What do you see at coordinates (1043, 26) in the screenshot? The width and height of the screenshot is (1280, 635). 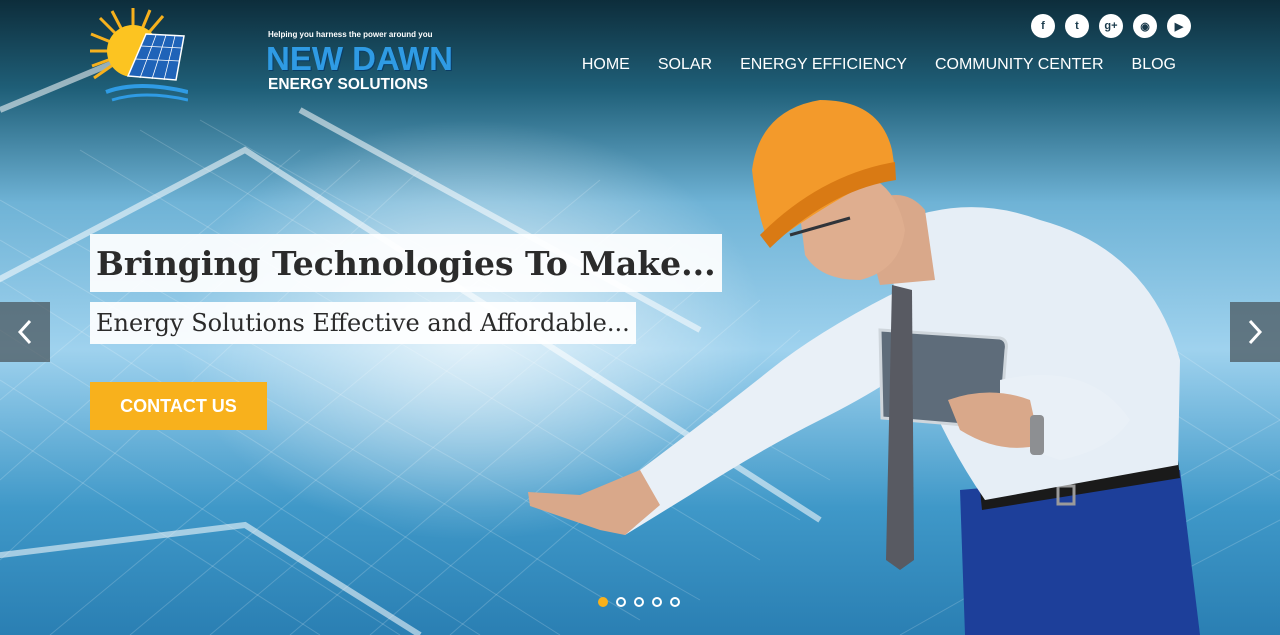 I see `facebook-icon: f` at bounding box center [1043, 26].